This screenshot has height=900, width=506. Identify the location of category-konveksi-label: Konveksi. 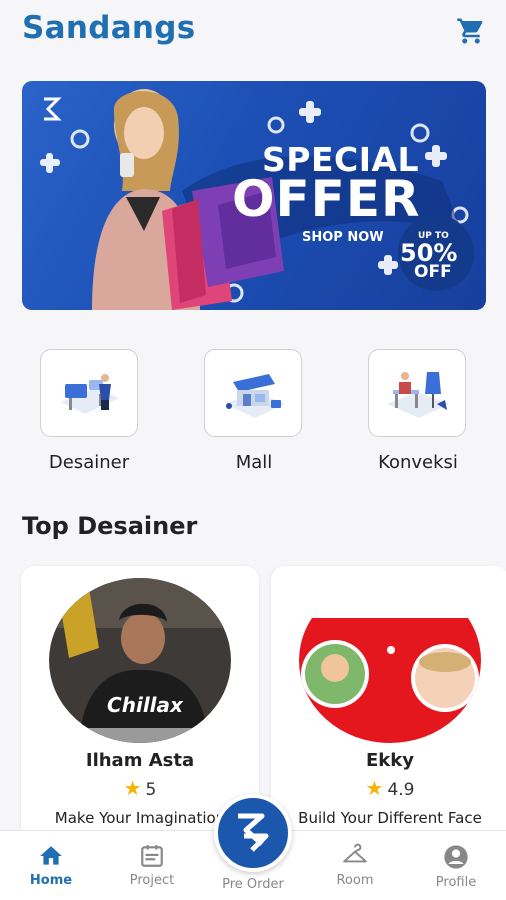
(418, 462).